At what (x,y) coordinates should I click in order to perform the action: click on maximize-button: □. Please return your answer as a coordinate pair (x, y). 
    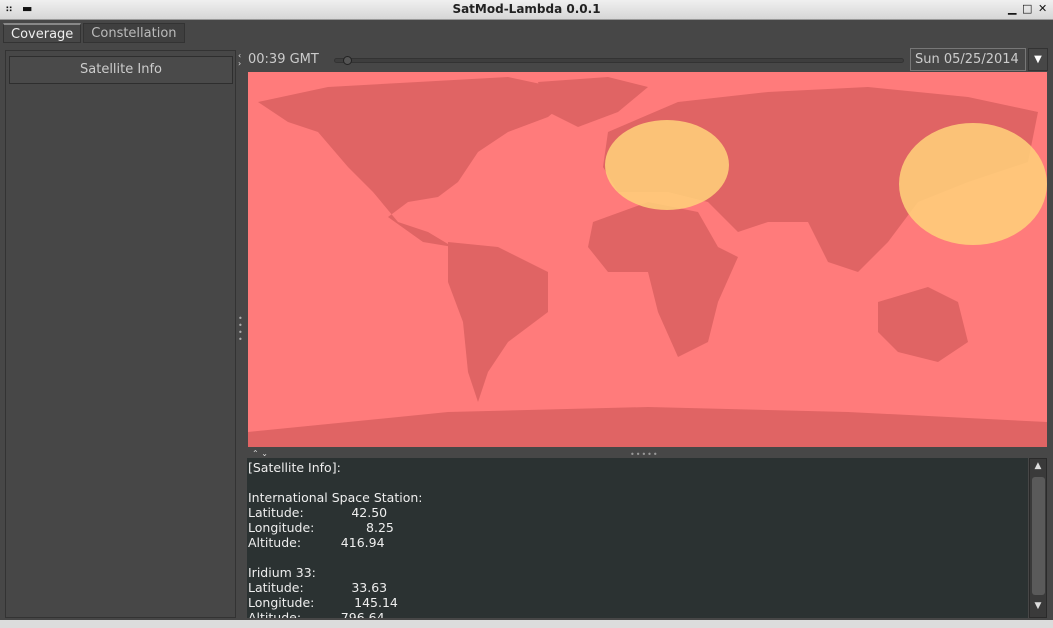
    Looking at the image, I should click on (1027, 8).